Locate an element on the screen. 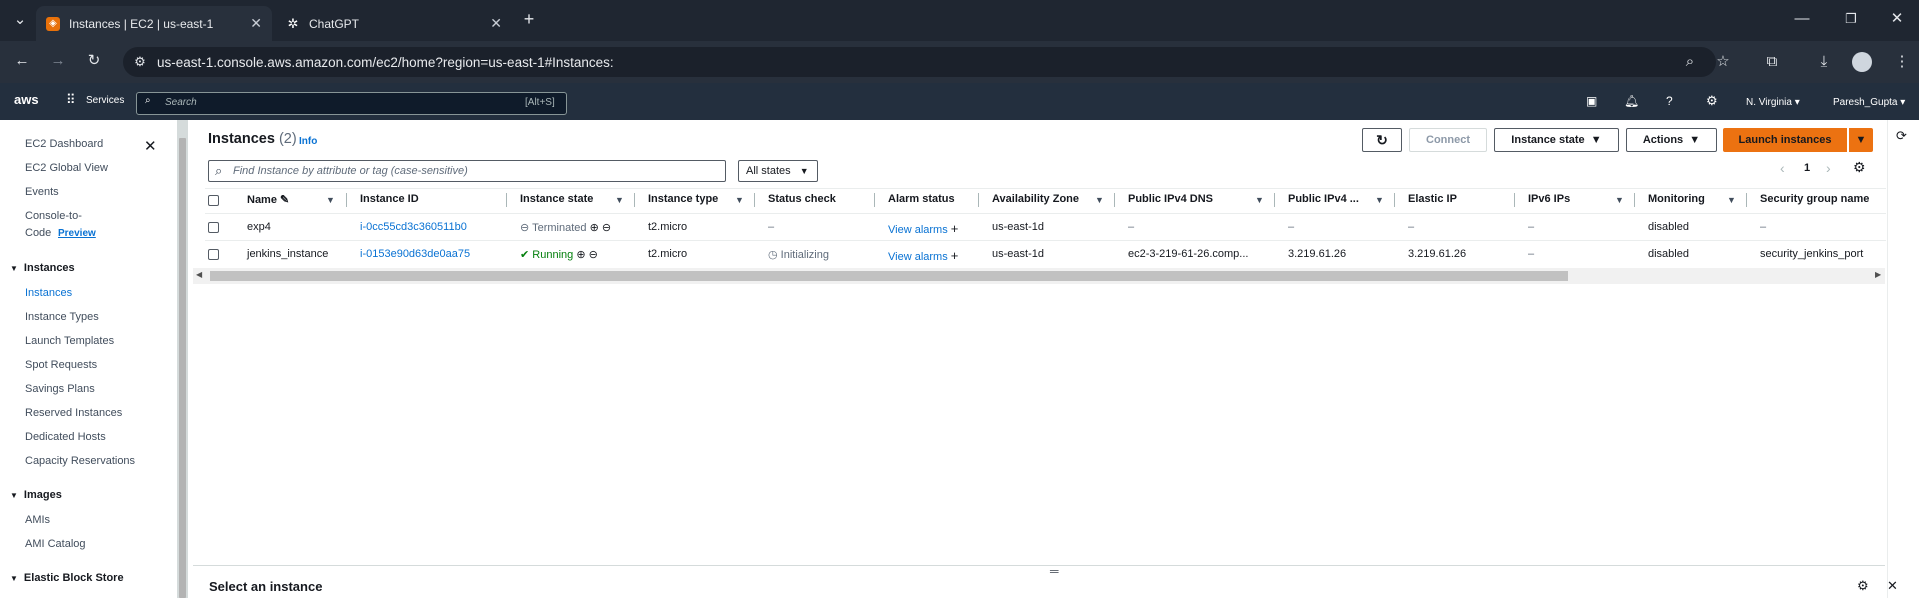 The image size is (1919, 598). sidebar-item-instance-types: Instance Types is located at coordinates (62, 317).